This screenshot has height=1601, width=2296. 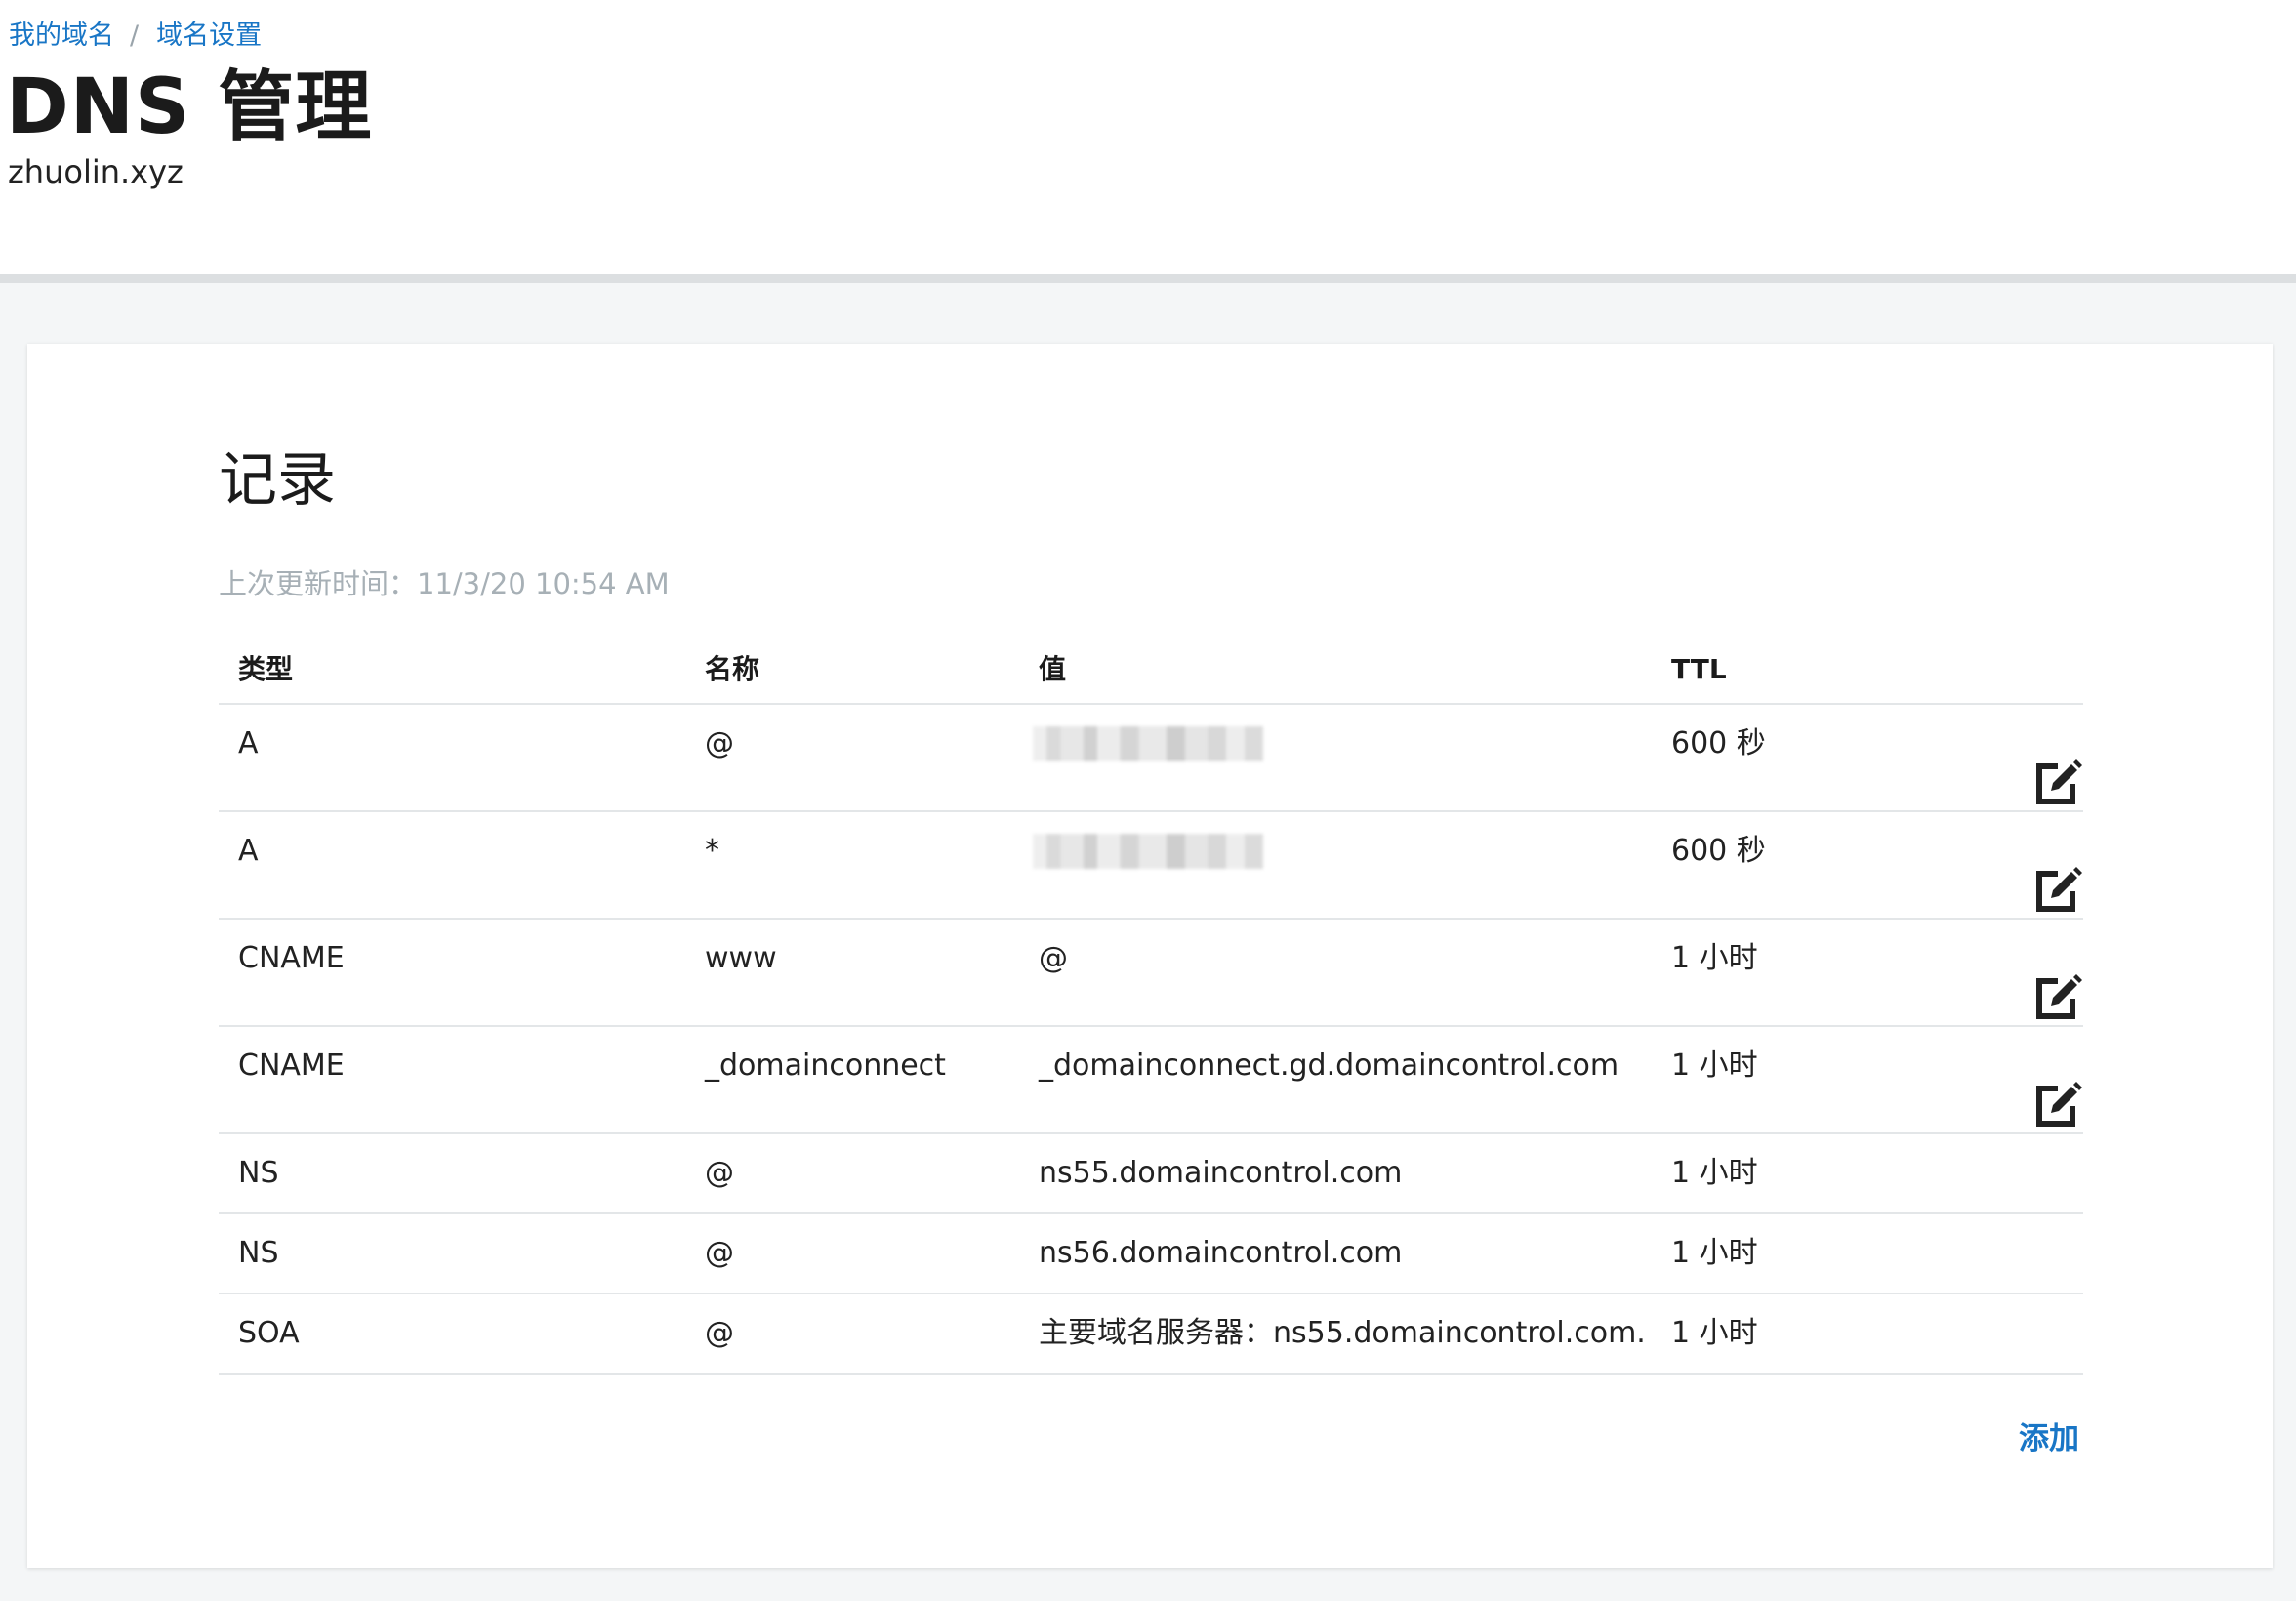 I want to click on table-header-row: 类型 名称 值 TTL, so click(x=1151, y=670).